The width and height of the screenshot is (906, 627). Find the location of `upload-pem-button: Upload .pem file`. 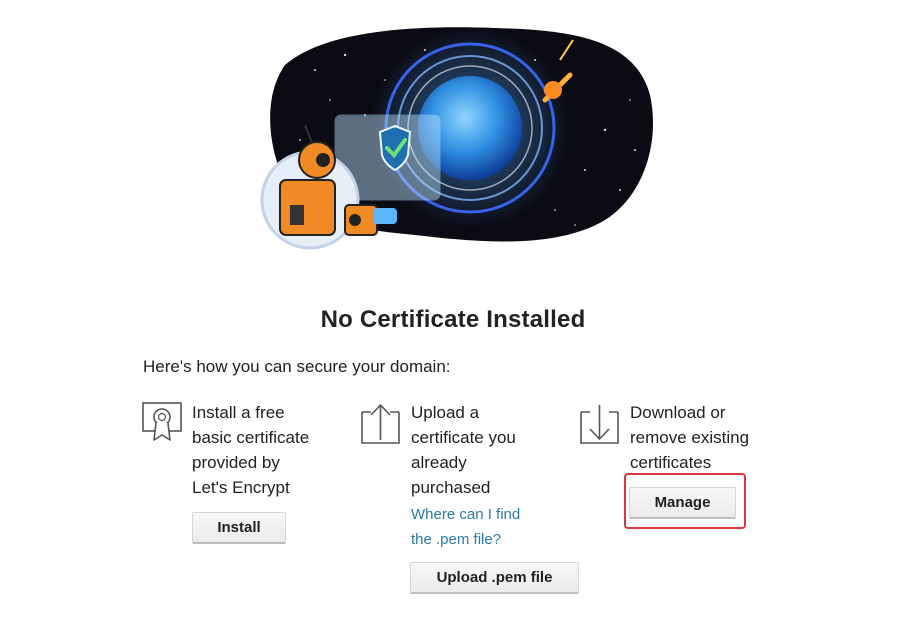

upload-pem-button: Upload .pem file is located at coordinates (494, 578).